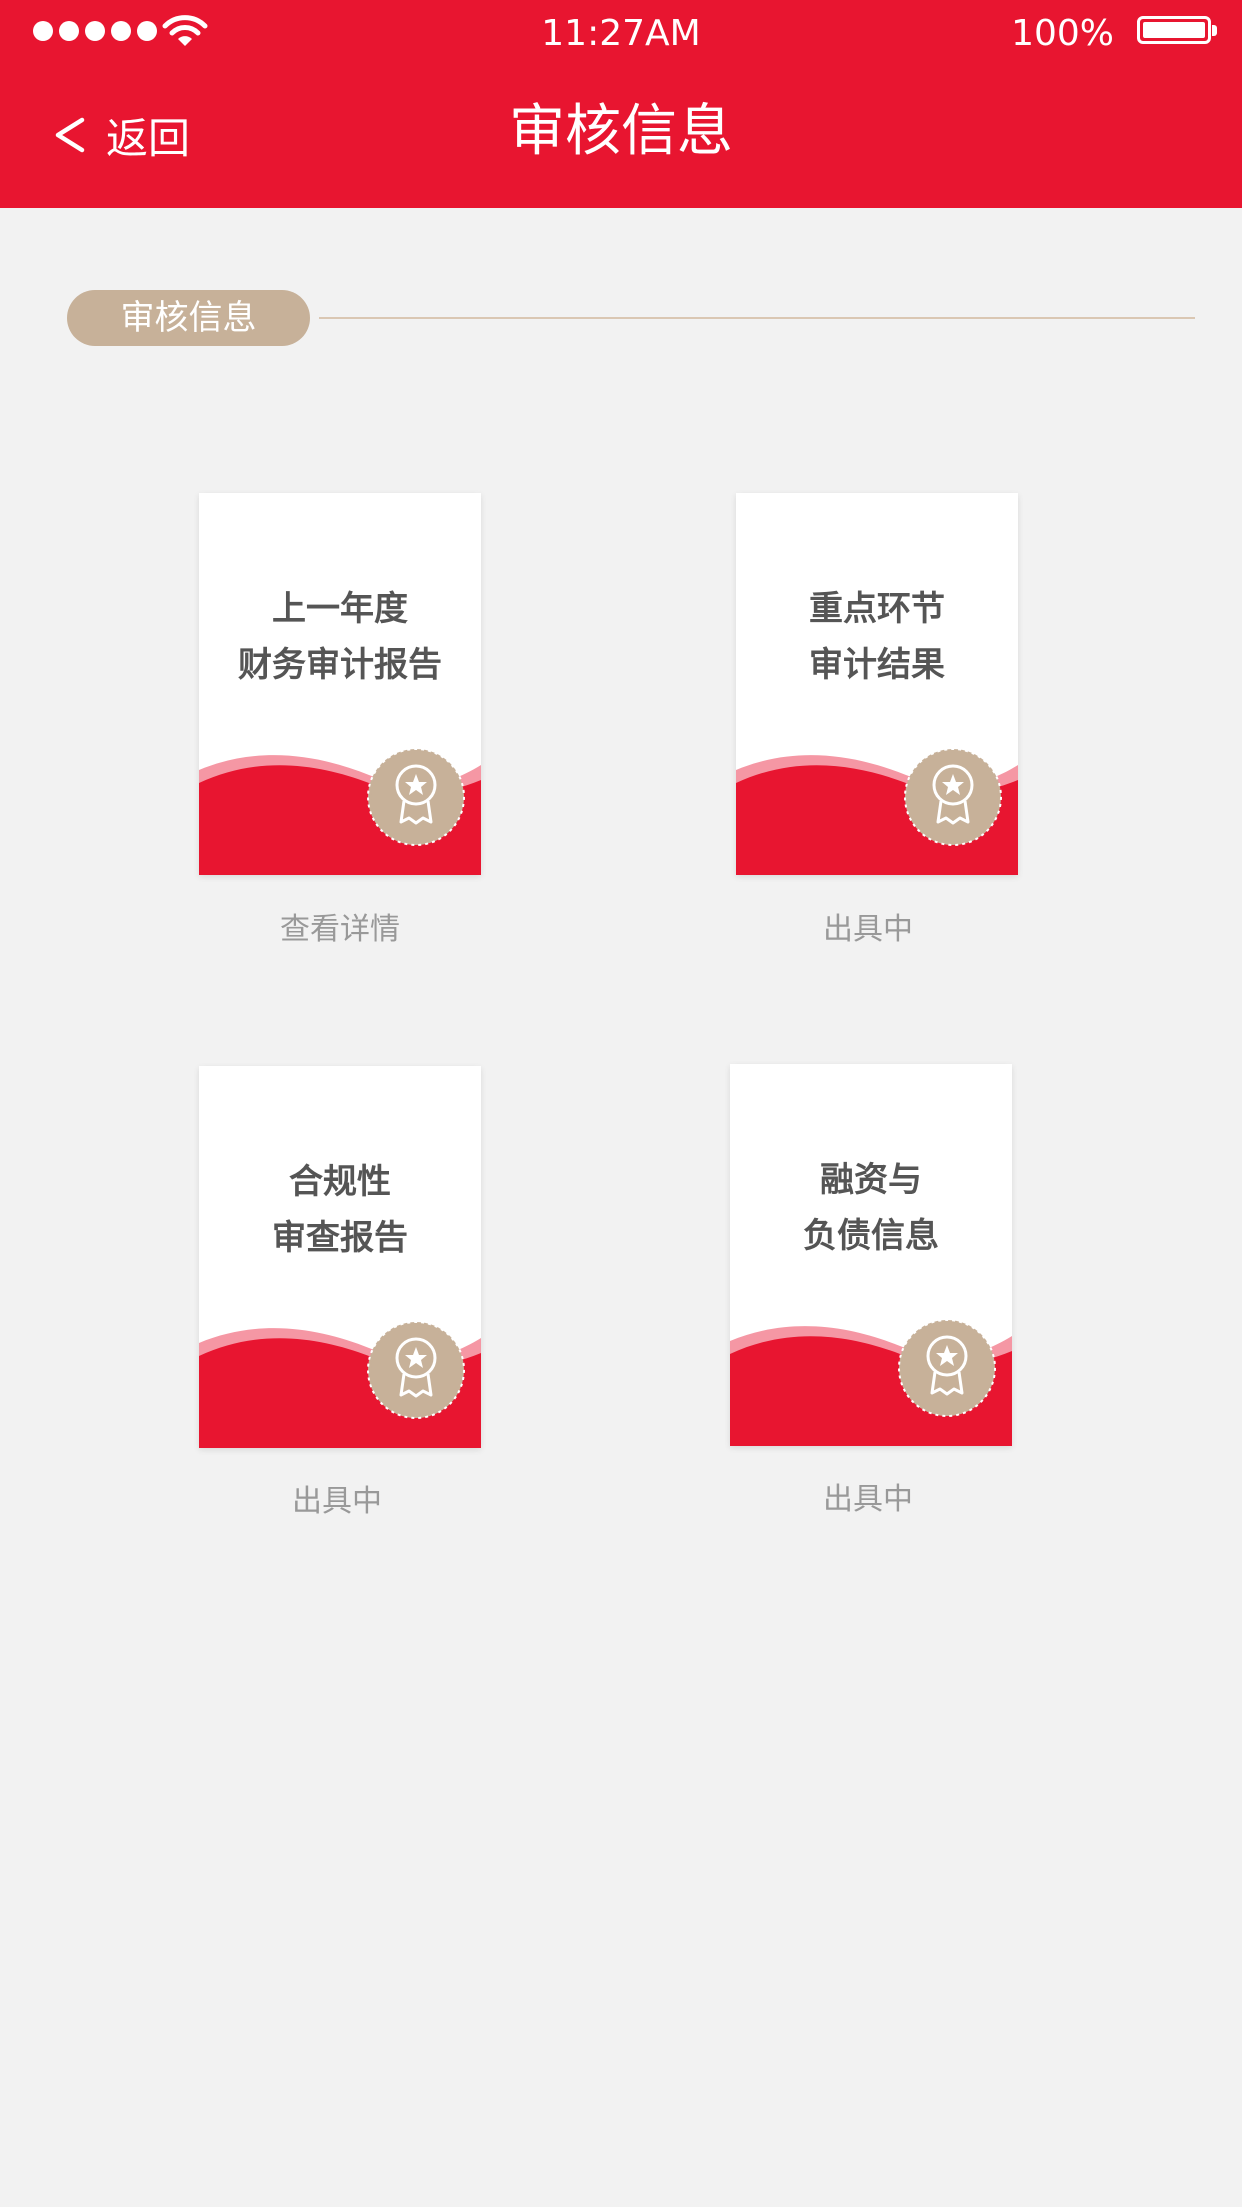 The width and height of the screenshot is (1242, 2207). I want to click on card-title: 上一年度 财务审计报告, so click(340, 637).